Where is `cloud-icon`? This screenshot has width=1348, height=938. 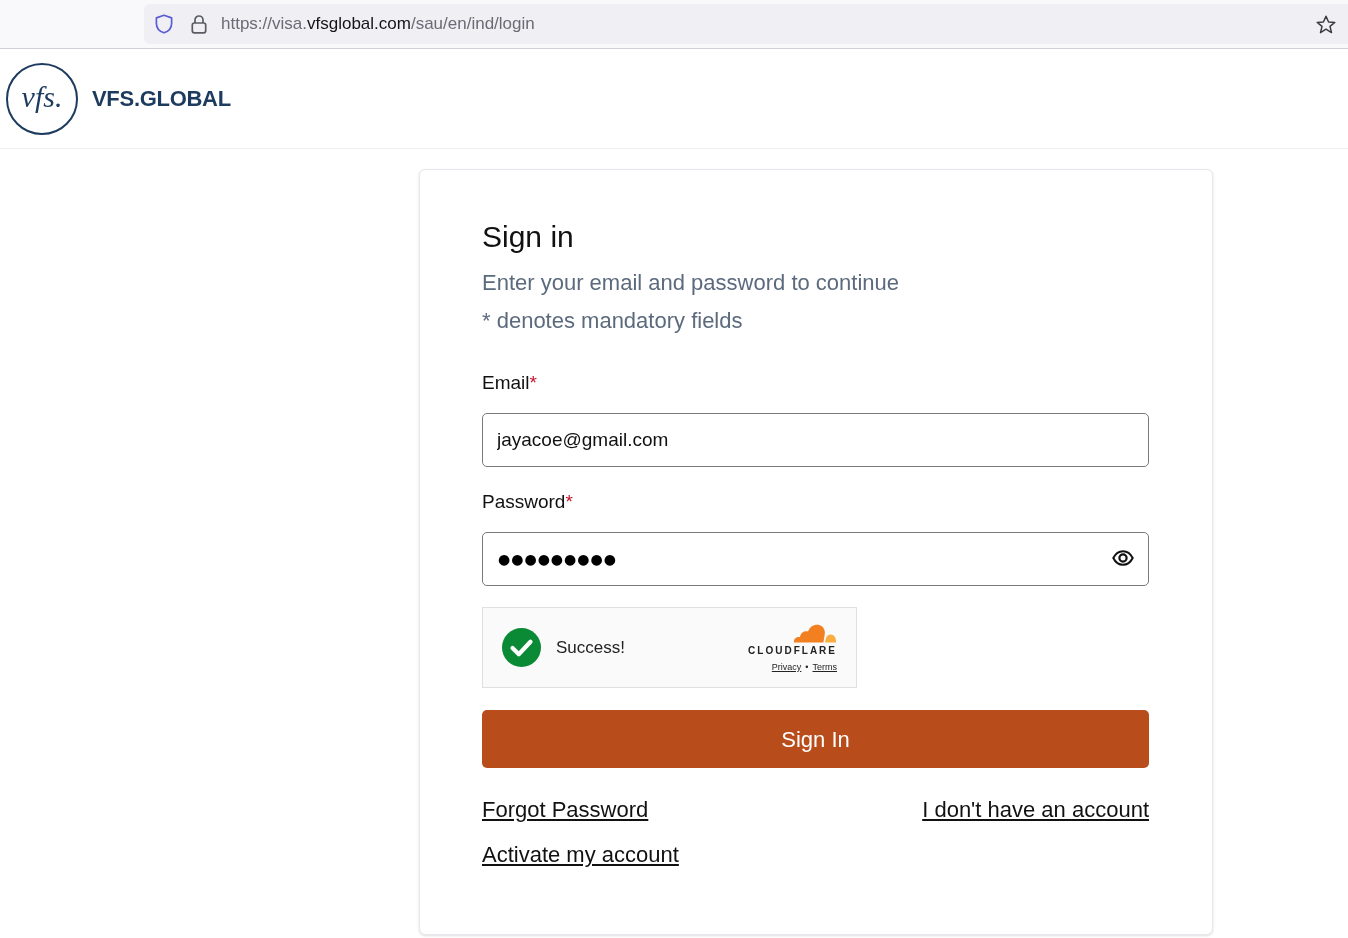
cloud-icon is located at coordinates (814, 632).